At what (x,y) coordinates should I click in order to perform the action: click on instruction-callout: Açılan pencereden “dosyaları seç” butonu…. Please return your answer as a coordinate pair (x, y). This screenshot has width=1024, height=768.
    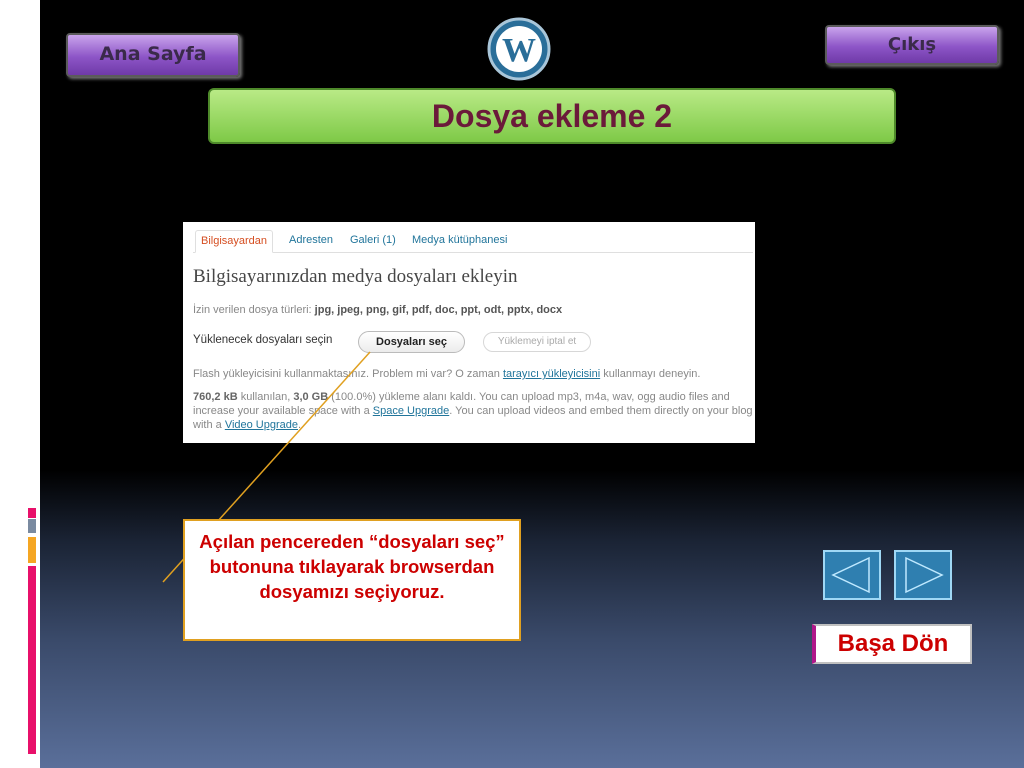
    Looking at the image, I should click on (352, 580).